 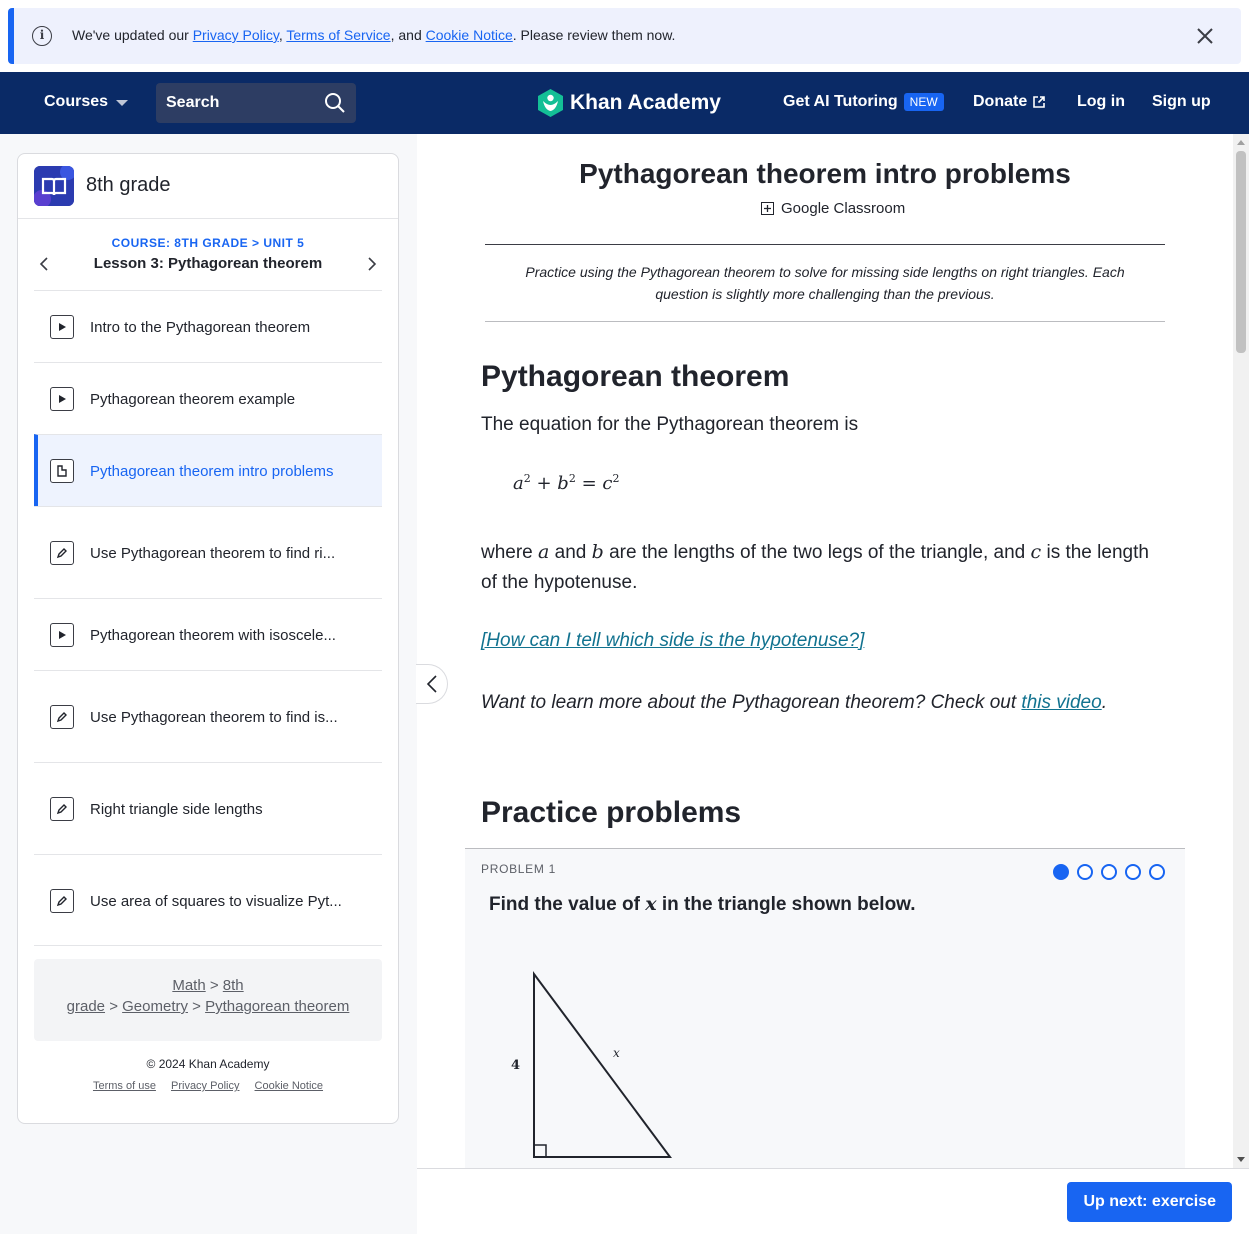 I want to click on leg-label: 4, so click(x=515, y=1065).